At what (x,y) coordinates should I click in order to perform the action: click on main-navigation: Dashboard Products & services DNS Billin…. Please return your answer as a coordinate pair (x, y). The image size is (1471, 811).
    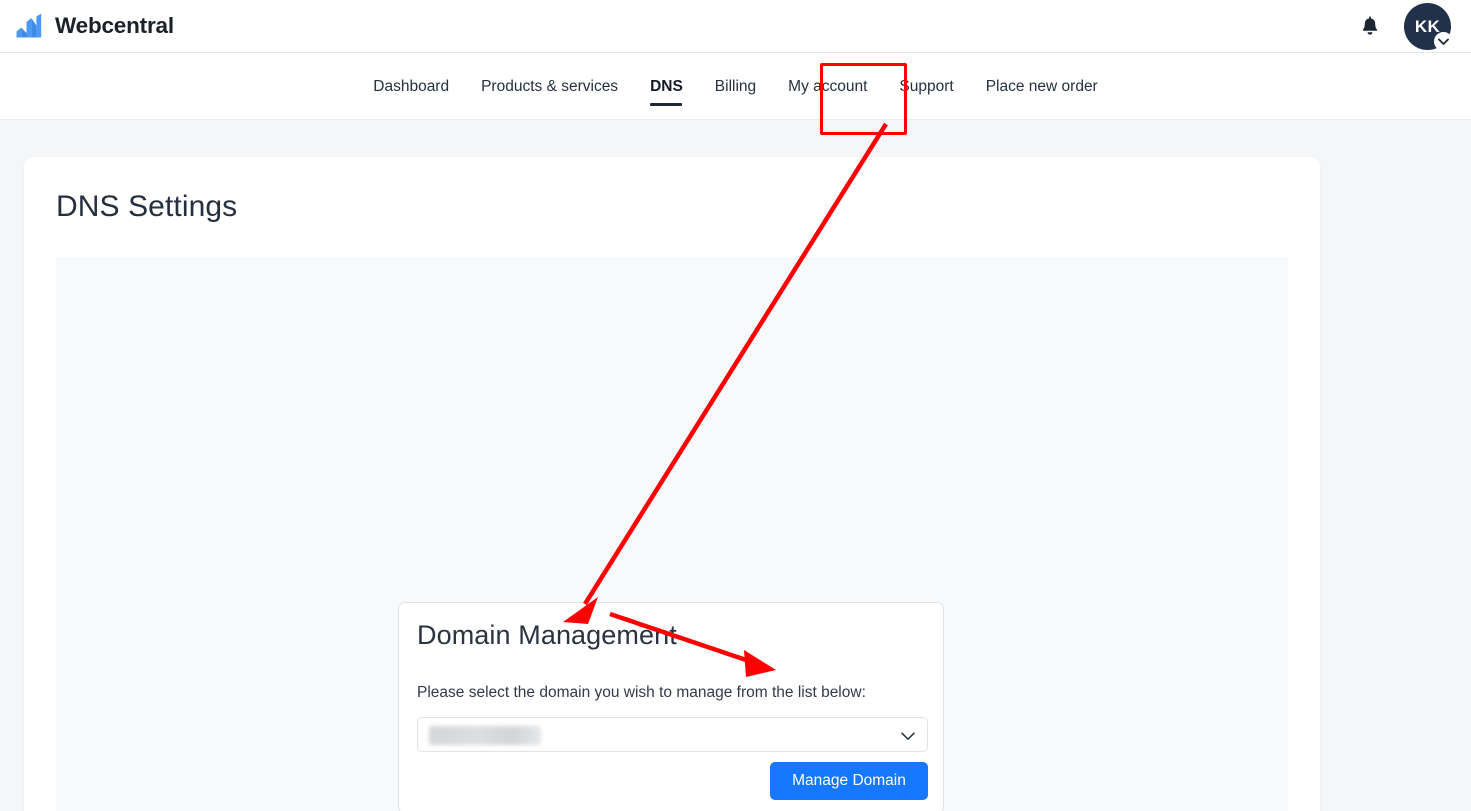
    Looking at the image, I should click on (735, 86).